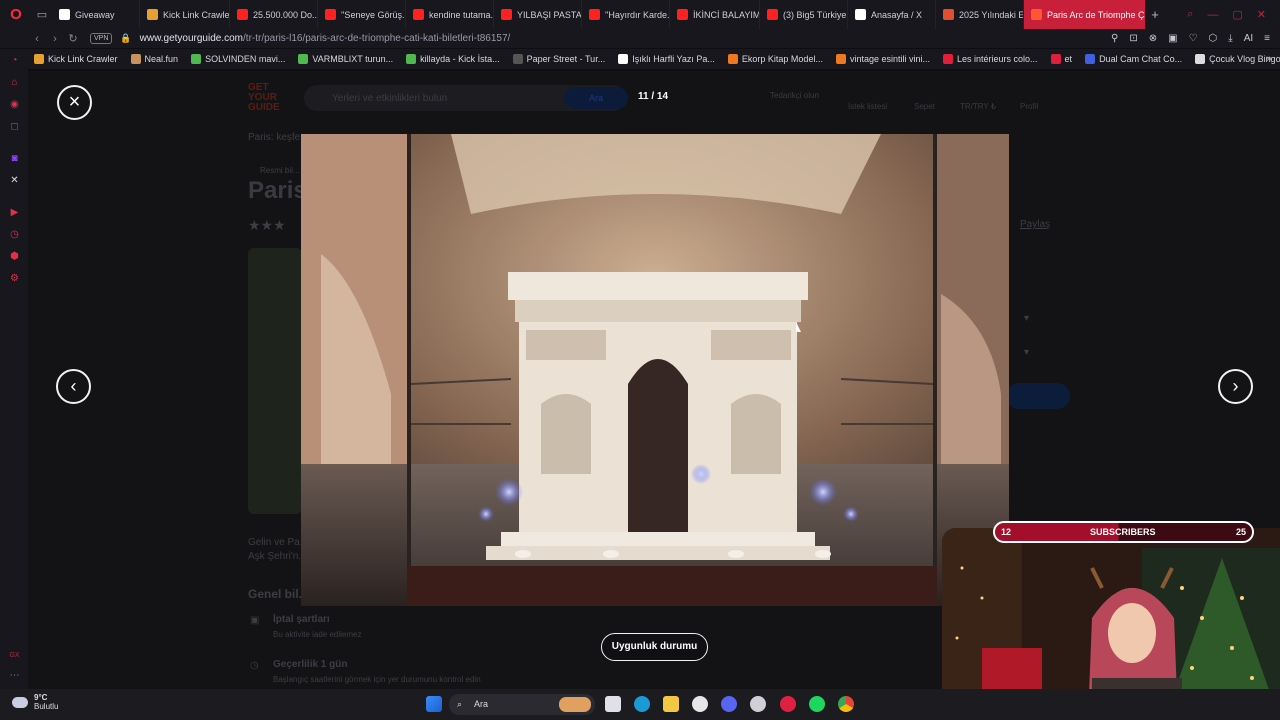 The width and height of the screenshot is (1280, 720). What do you see at coordinates (434, 704) in the screenshot?
I see `start-windows-icon` at bounding box center [434, 704].